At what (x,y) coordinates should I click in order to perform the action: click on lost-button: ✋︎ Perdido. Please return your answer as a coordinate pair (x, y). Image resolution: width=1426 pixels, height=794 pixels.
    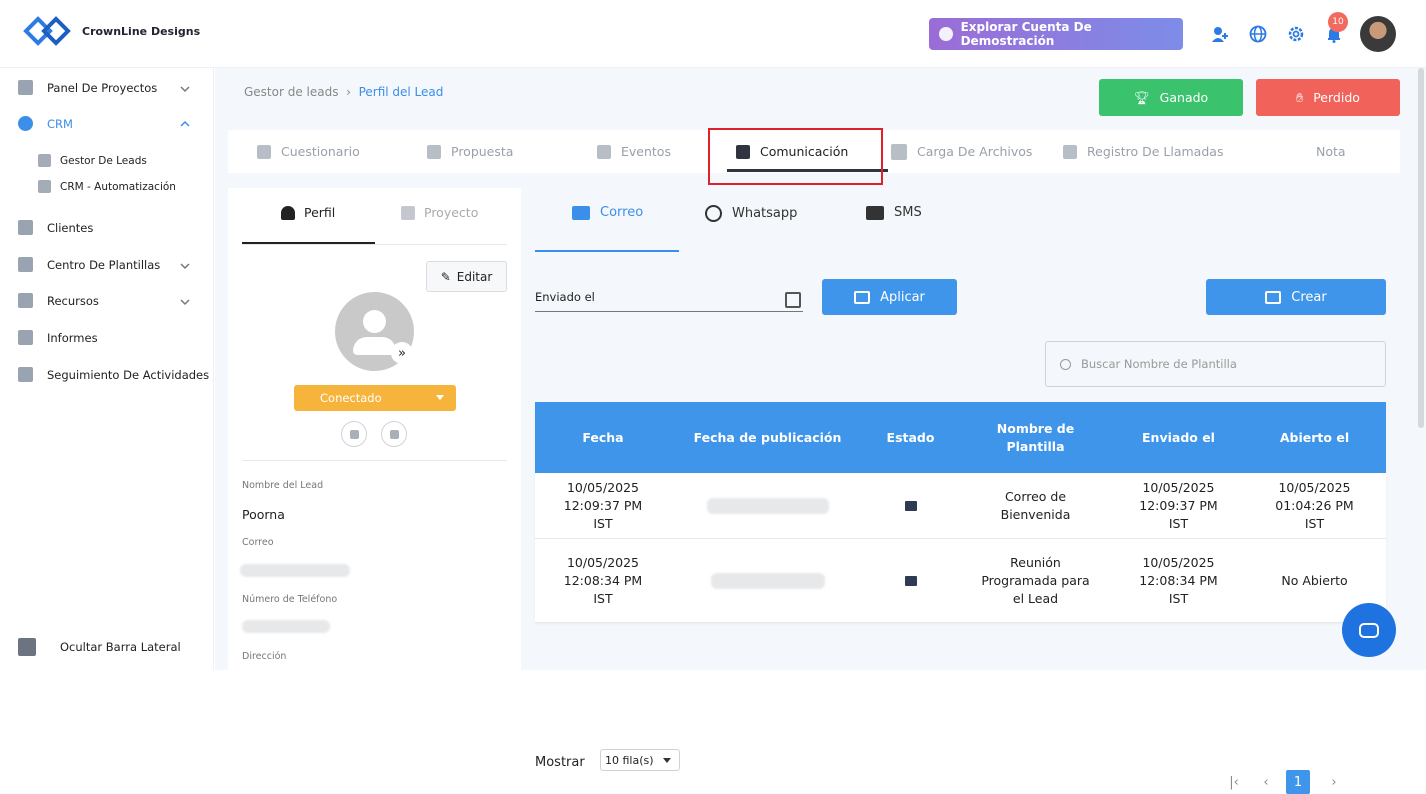
    Looking at the image, I should click on (1328, 97).